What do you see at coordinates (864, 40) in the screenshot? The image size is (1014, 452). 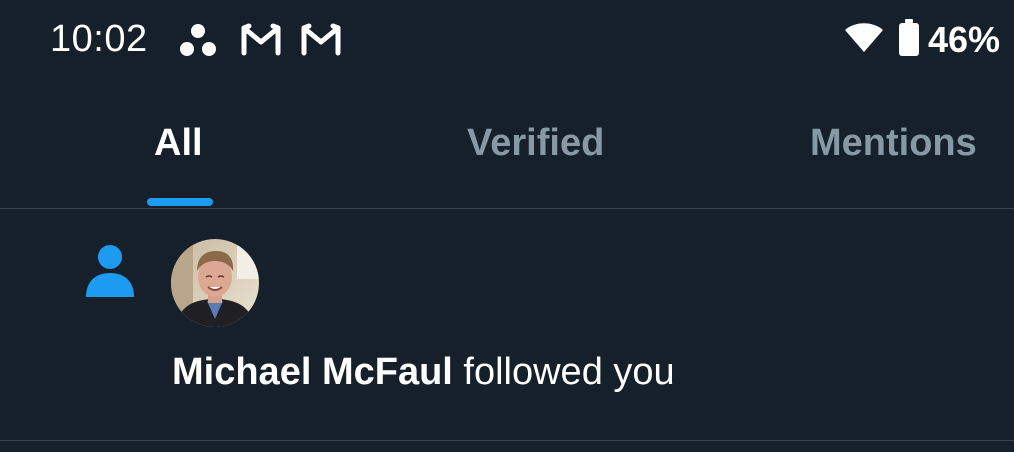 I see `wifi-icon` at bounding box center [864, 40].